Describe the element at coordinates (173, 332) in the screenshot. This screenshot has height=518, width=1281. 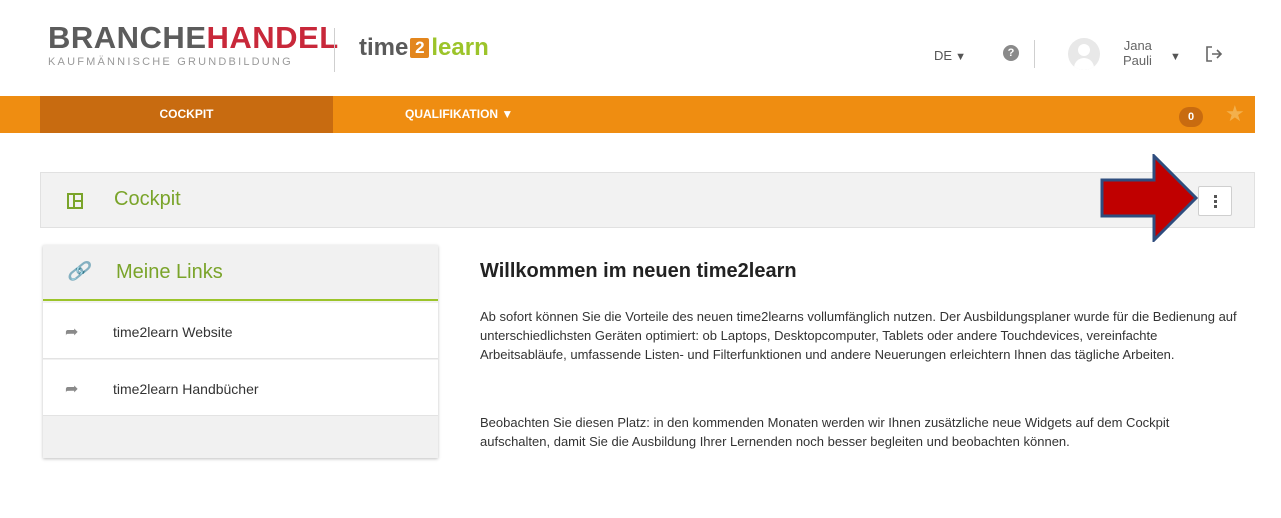
I see `link-label: time2learn Website` at that location.